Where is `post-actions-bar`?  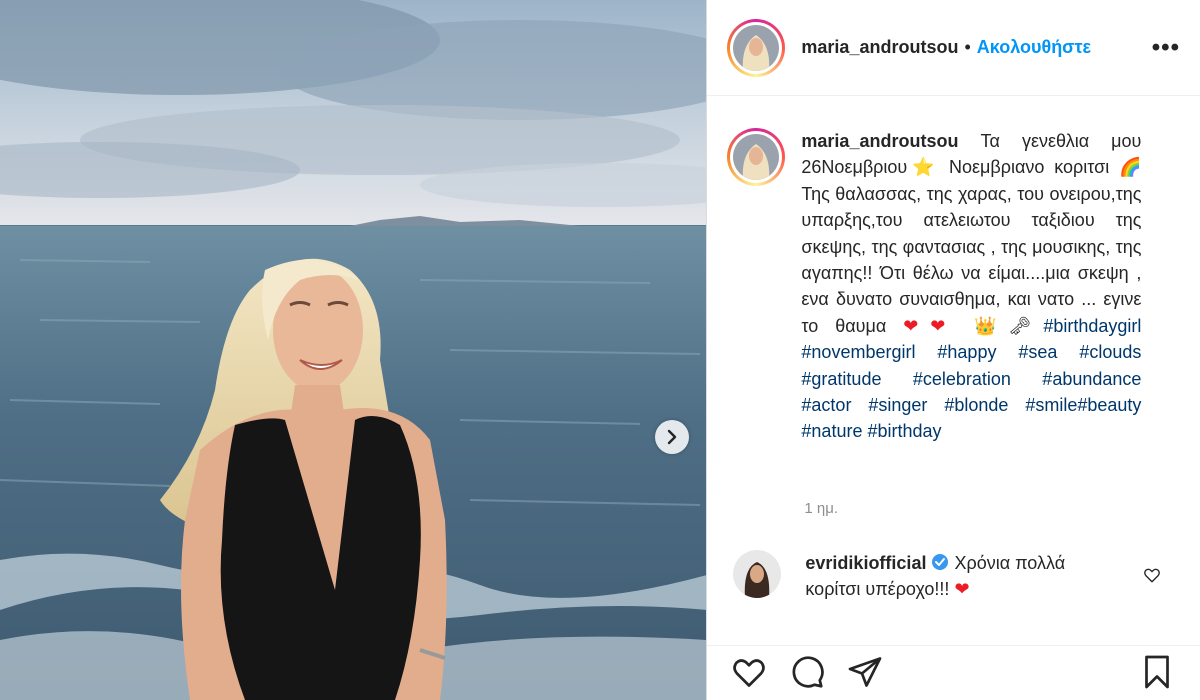
post-actions-bar is located at coordinates (953, 672).